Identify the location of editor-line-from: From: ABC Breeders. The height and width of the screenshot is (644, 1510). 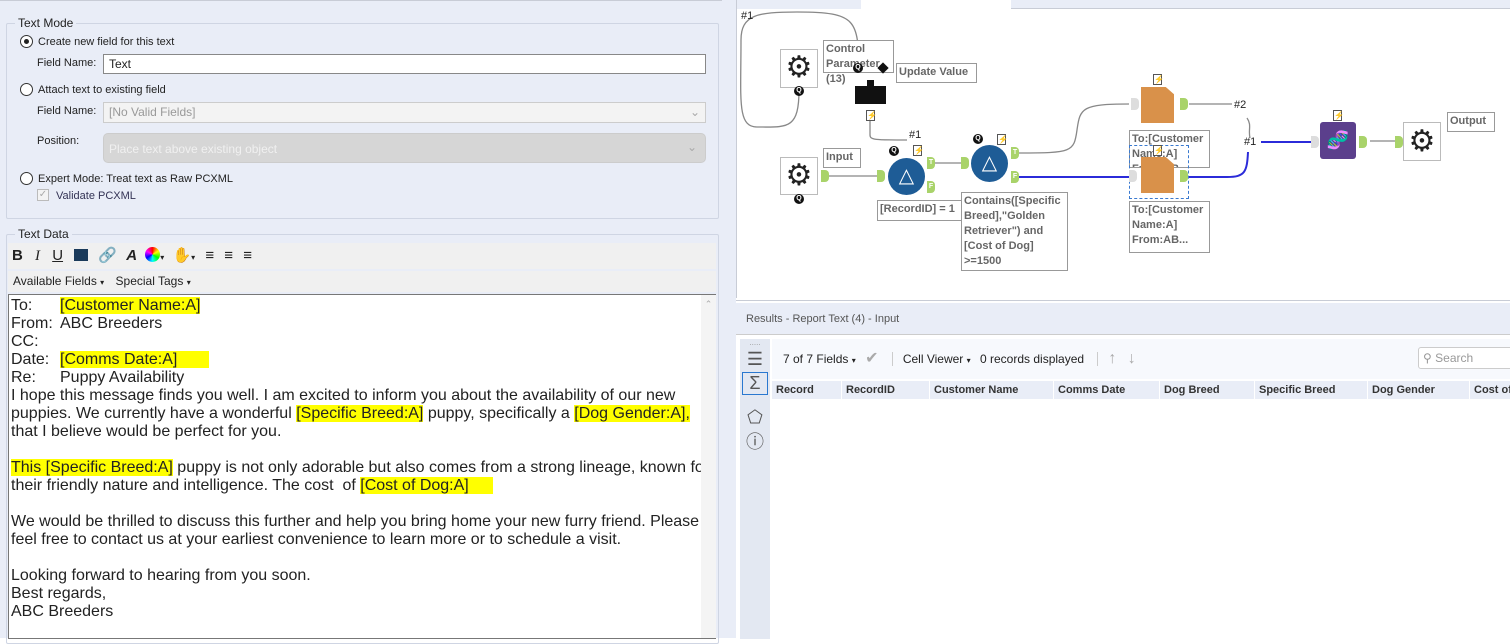
(87, 323).